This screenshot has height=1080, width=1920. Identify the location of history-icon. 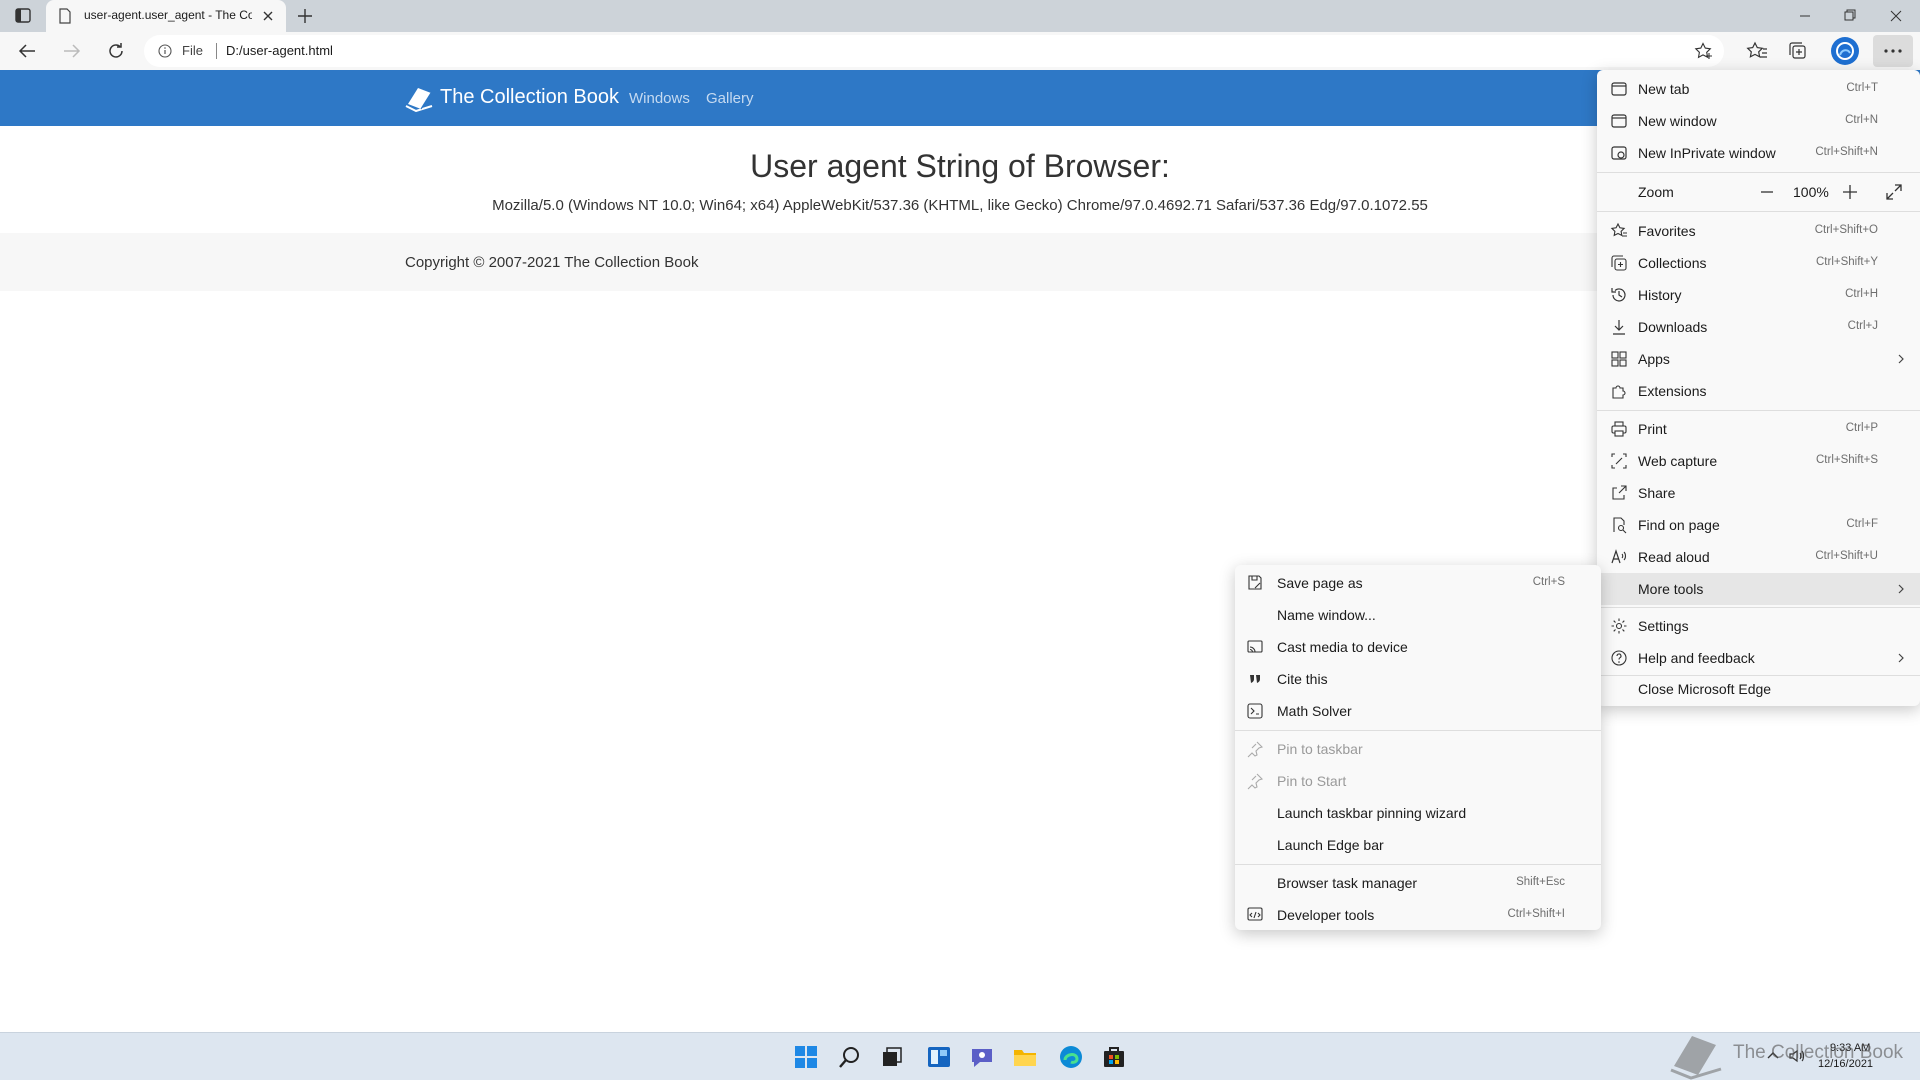
(1619, 295).